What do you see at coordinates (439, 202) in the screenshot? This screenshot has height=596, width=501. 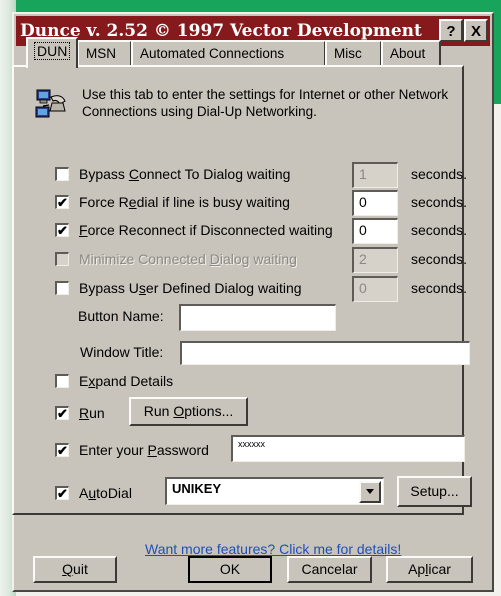 I see `force-redial-seconds-label: seconds.` at bounding box center [439, 202].